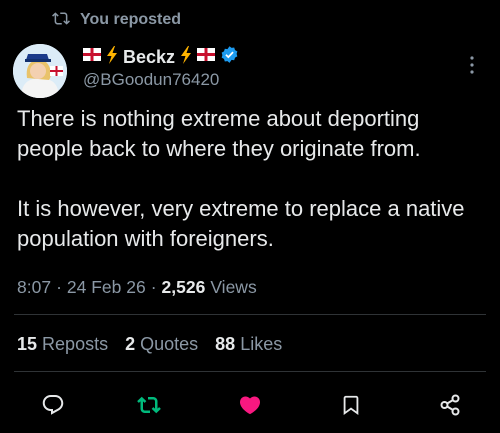 This screenshot has width=500, height=433. I want to click on reply-icon, so click(53, 405).